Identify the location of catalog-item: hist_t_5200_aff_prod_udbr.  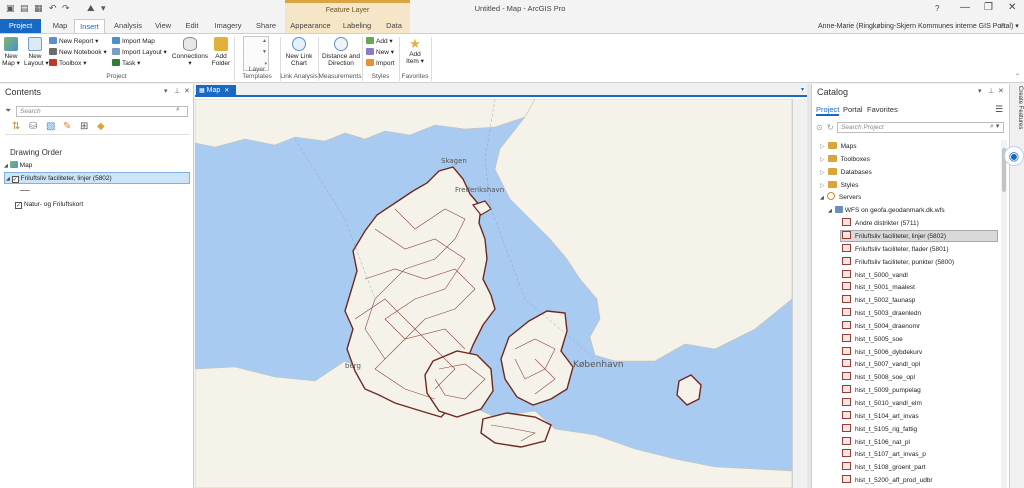
(887, 480).